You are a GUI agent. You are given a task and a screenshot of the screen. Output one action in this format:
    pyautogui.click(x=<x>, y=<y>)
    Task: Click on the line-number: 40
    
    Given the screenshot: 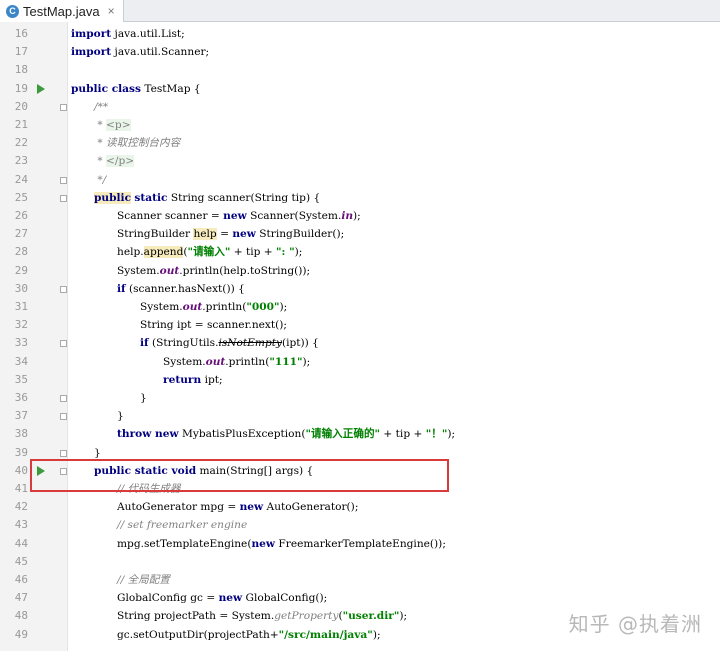 What is the action you would take?
    pyautogui.click(x=21, y=470)
    